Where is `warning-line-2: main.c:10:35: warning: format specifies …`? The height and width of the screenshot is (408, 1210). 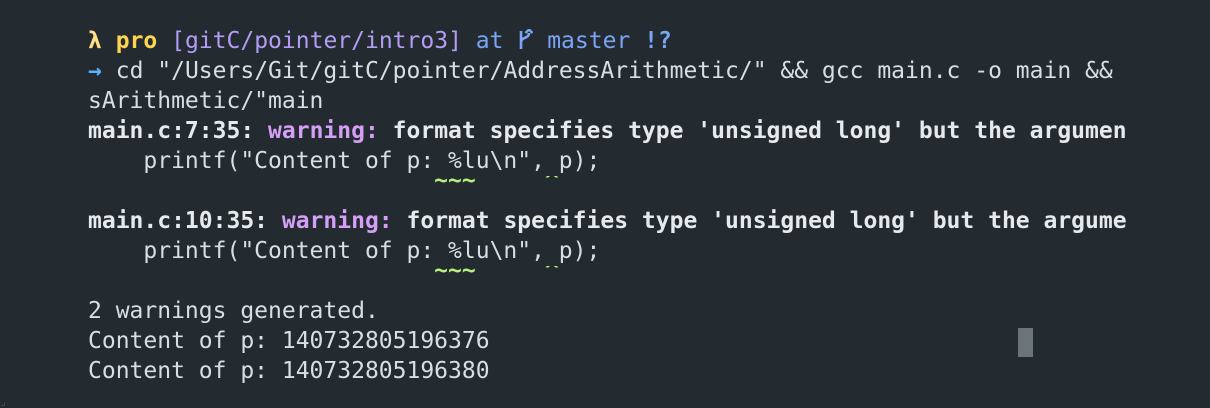 warning-line-2: main.c:10:35: warning: format specifies … is located at coordinates (649, 221).